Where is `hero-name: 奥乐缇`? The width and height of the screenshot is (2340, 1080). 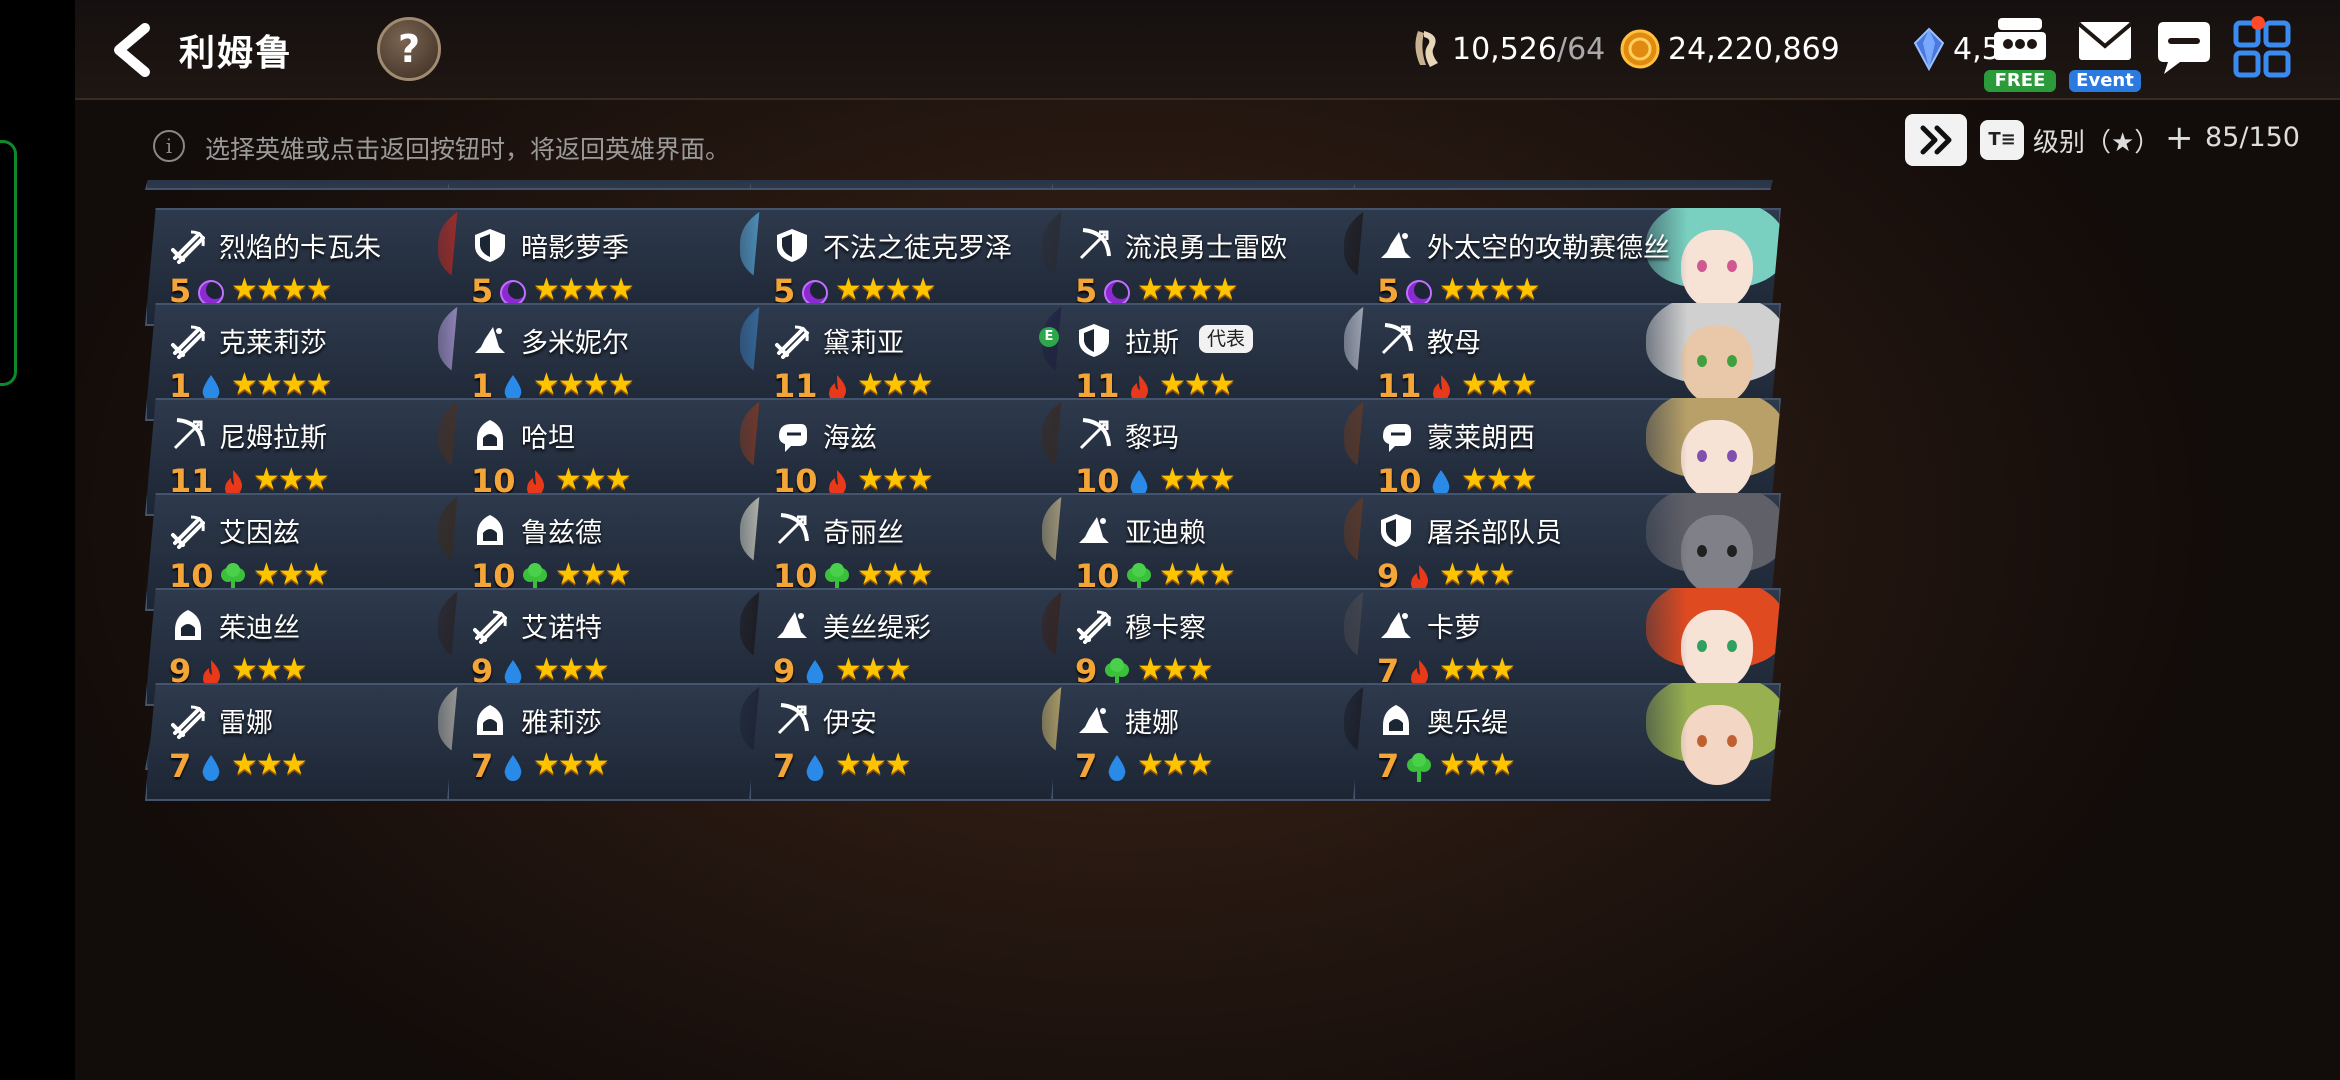
hero-name: 奥乐缇 is located at coordinates (1467, 723).